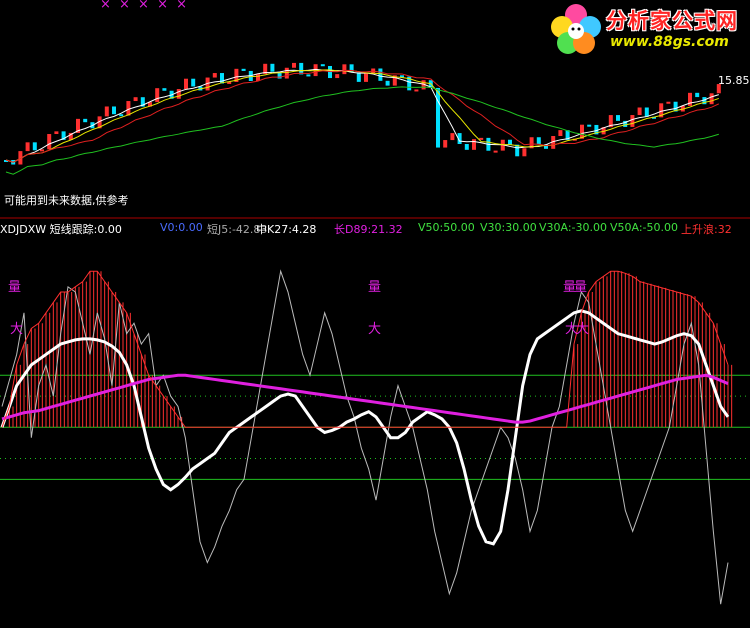 Image resolution: width=750 pixels, height=628 pixels. I want to click on site-logo: 分析家公式网 www.88gs.com, so click(648, 30).